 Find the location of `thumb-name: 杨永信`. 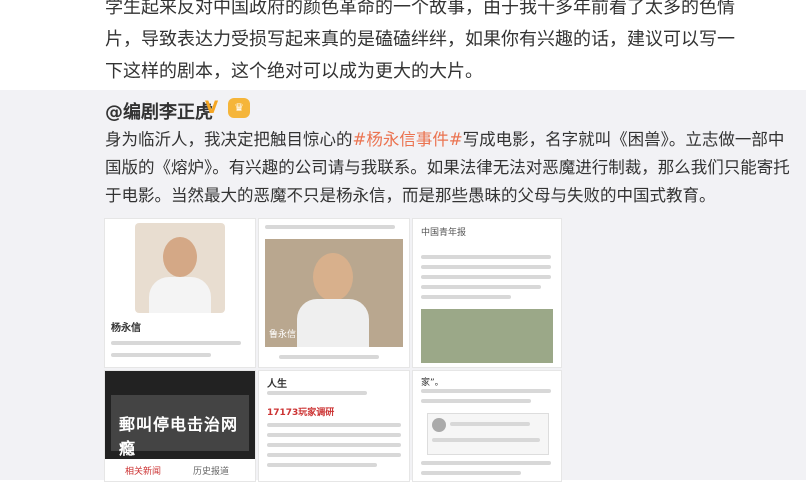

thumb-name: 杨永信 is located at coordinates (126, 328).